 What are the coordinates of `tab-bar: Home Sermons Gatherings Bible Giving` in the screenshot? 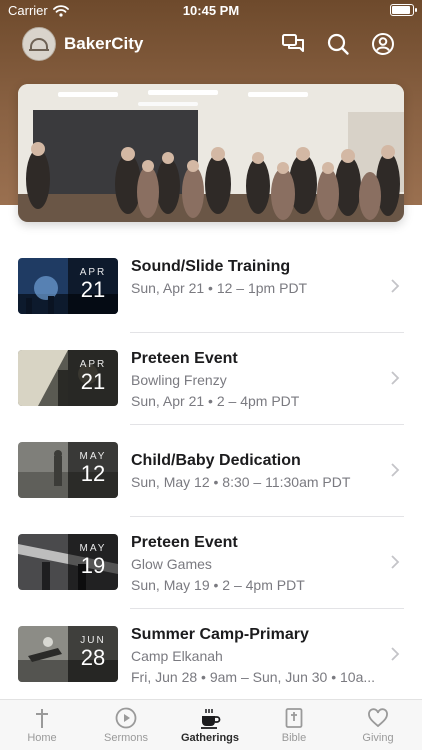 It's located at (211, 724).